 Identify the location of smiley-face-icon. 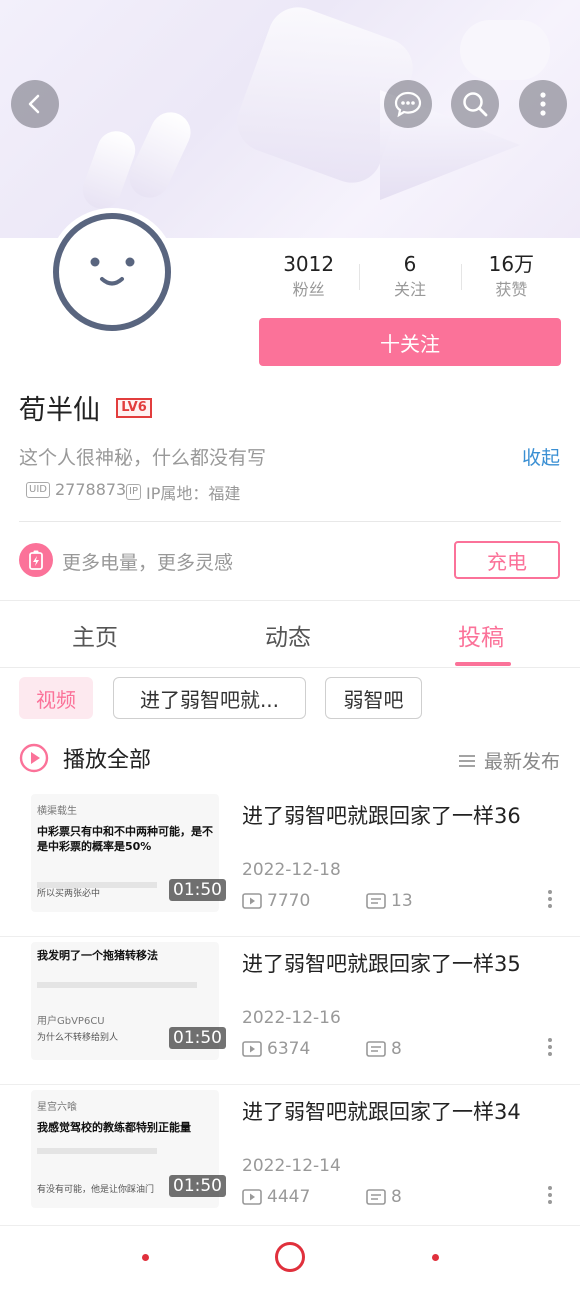
(112, 272).